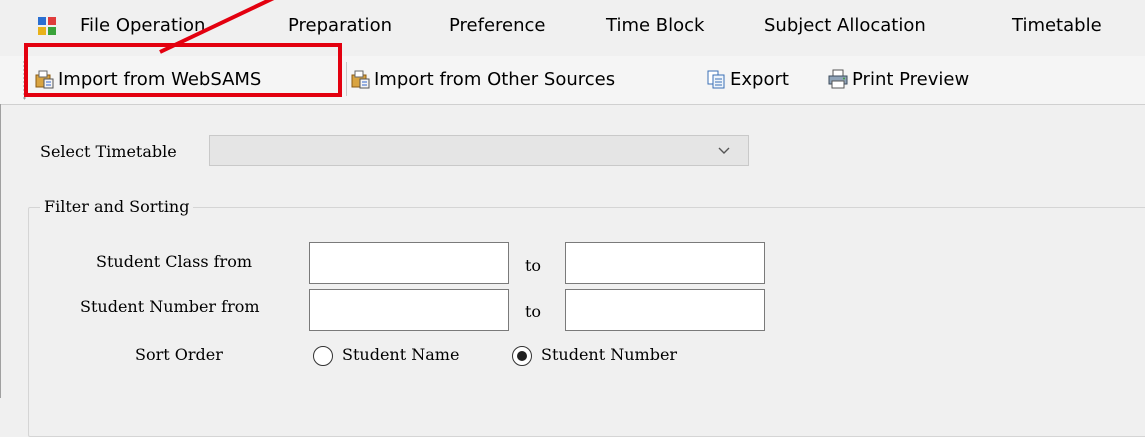 The height and width of the screenshot is (437, 1145). Describe the element at coordinates (409, 263) in the screenshot. I see `student-class-from-input` at that location.